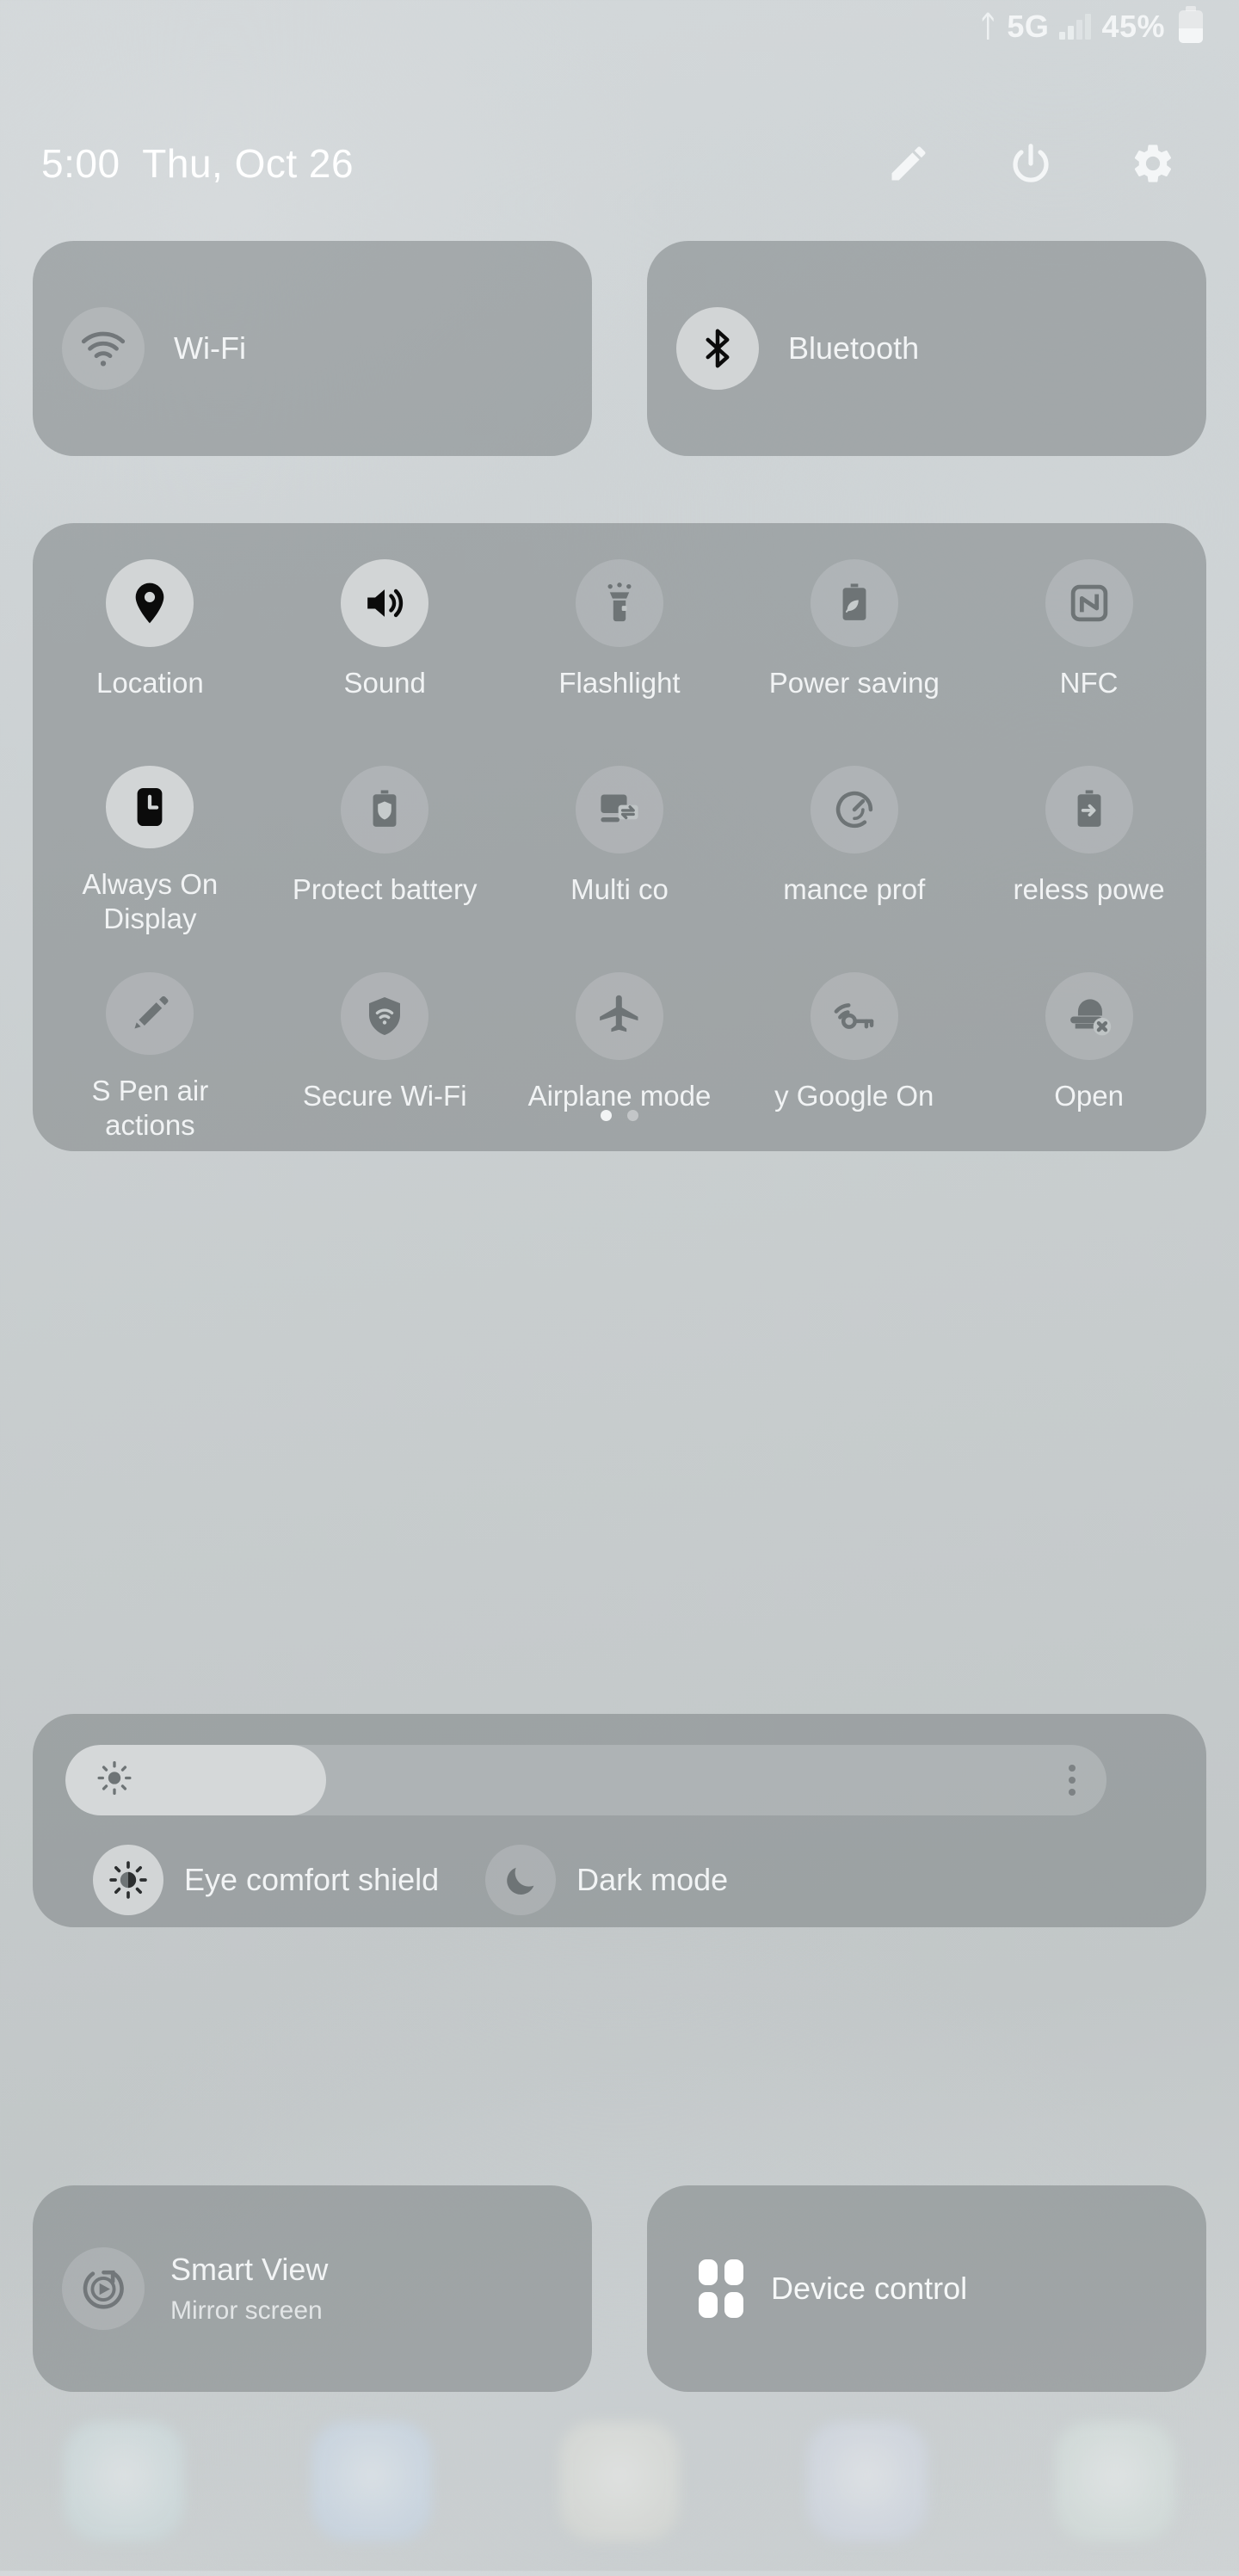 This screenshot has width=1239, height=2576. Describe the element at coordinates (150, 807) in the screenshot. I see `aod-clock-icon` at that location.